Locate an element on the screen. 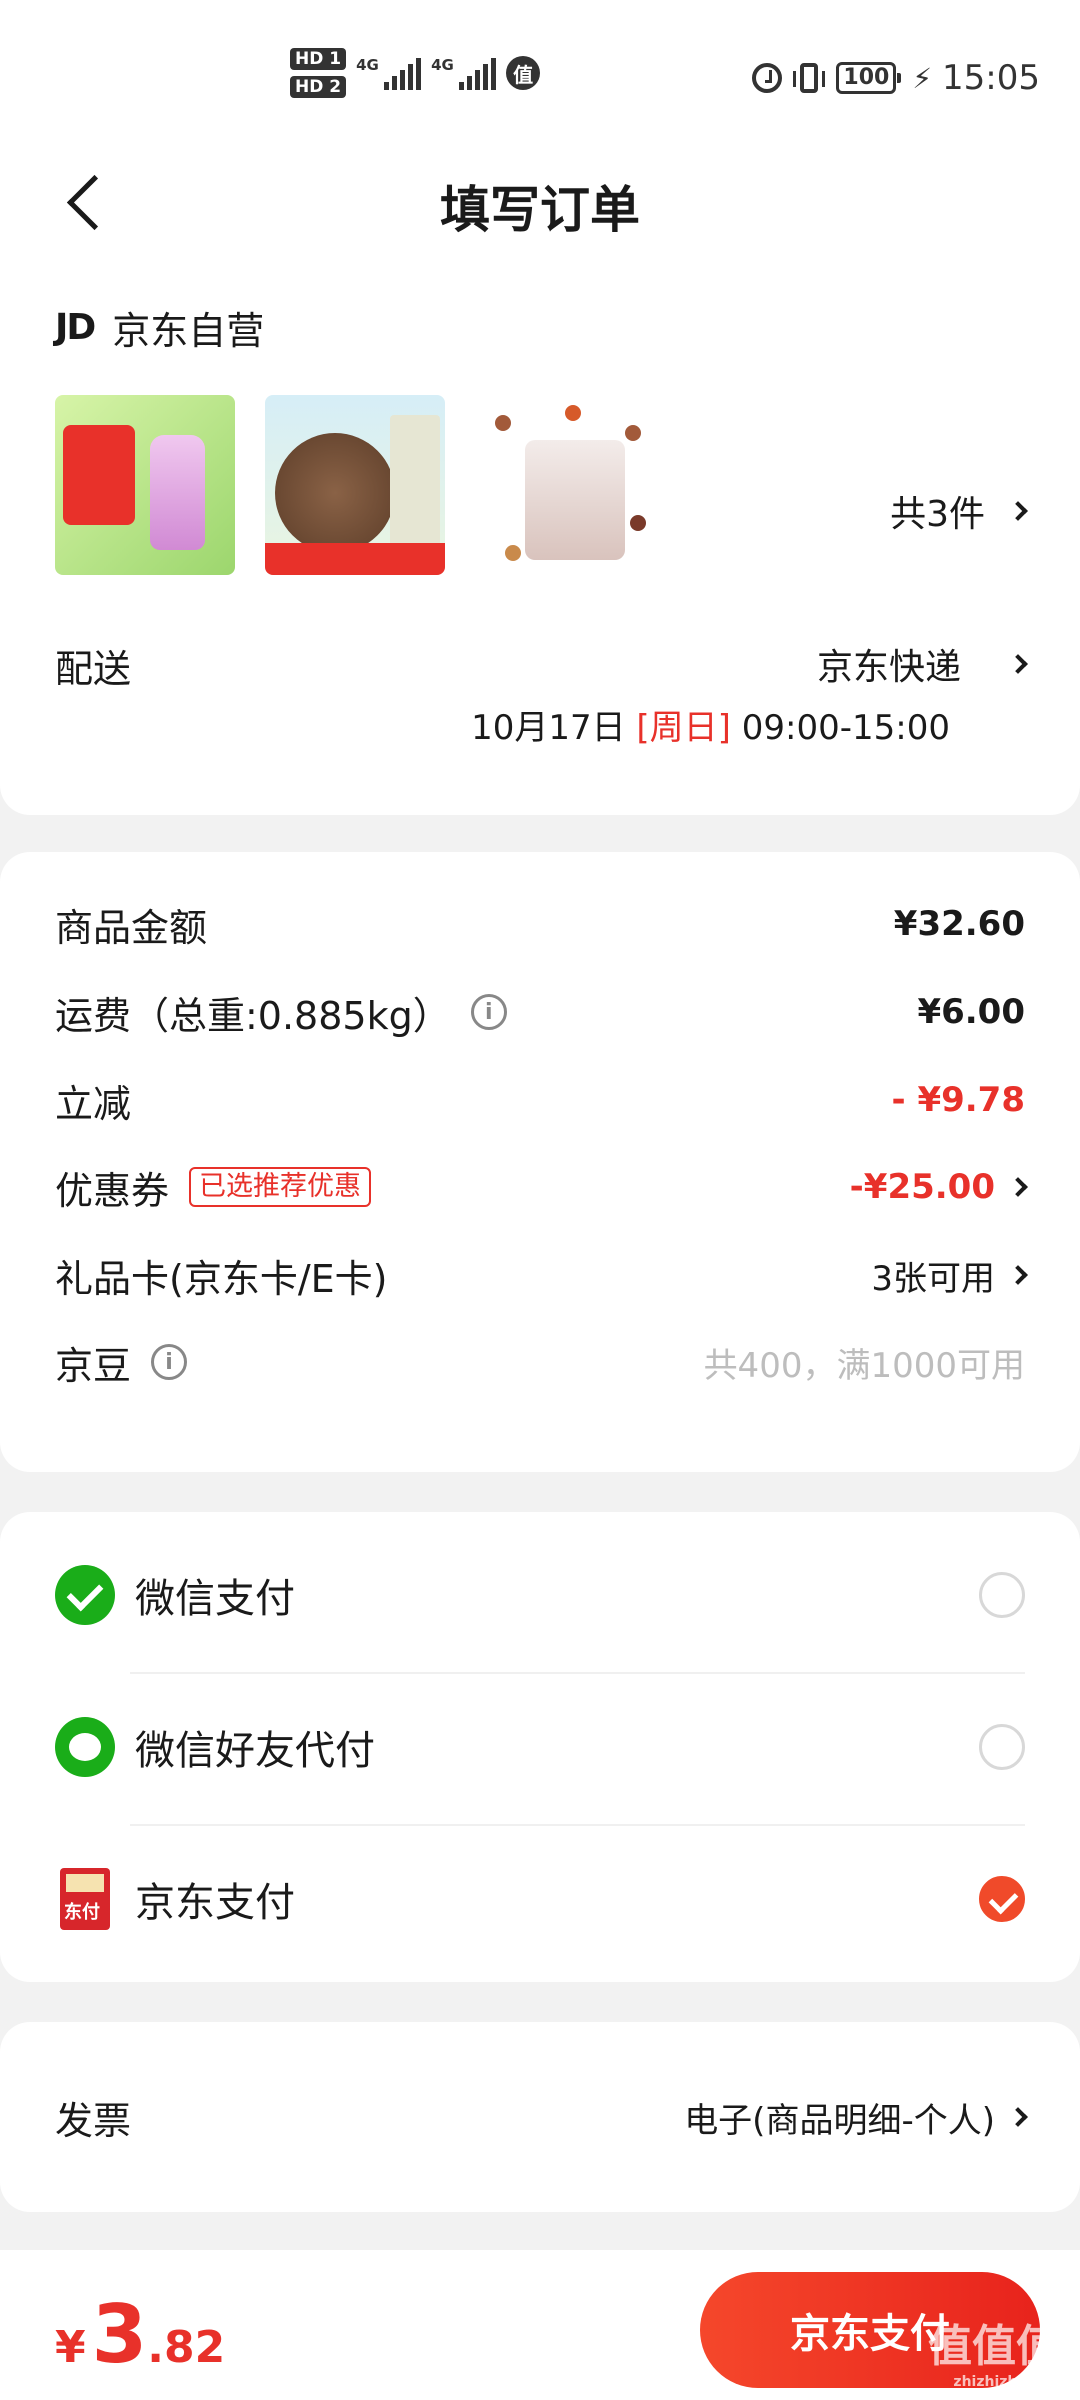 The width and height of the screenshot is (1080, 2400). wechat-friend-pay-icon is located at coordinates (85, 1747).